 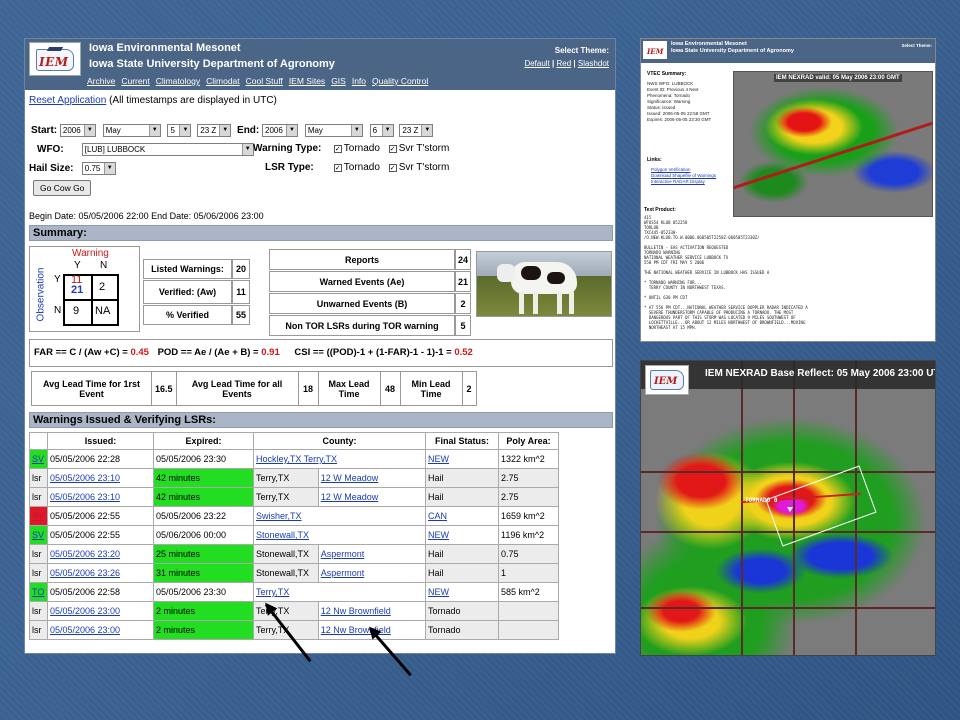 What do you see at coordinates (67, 100) in the screenshot?
I see `reset-link: Reset Application` at bounding box center [67, 100].